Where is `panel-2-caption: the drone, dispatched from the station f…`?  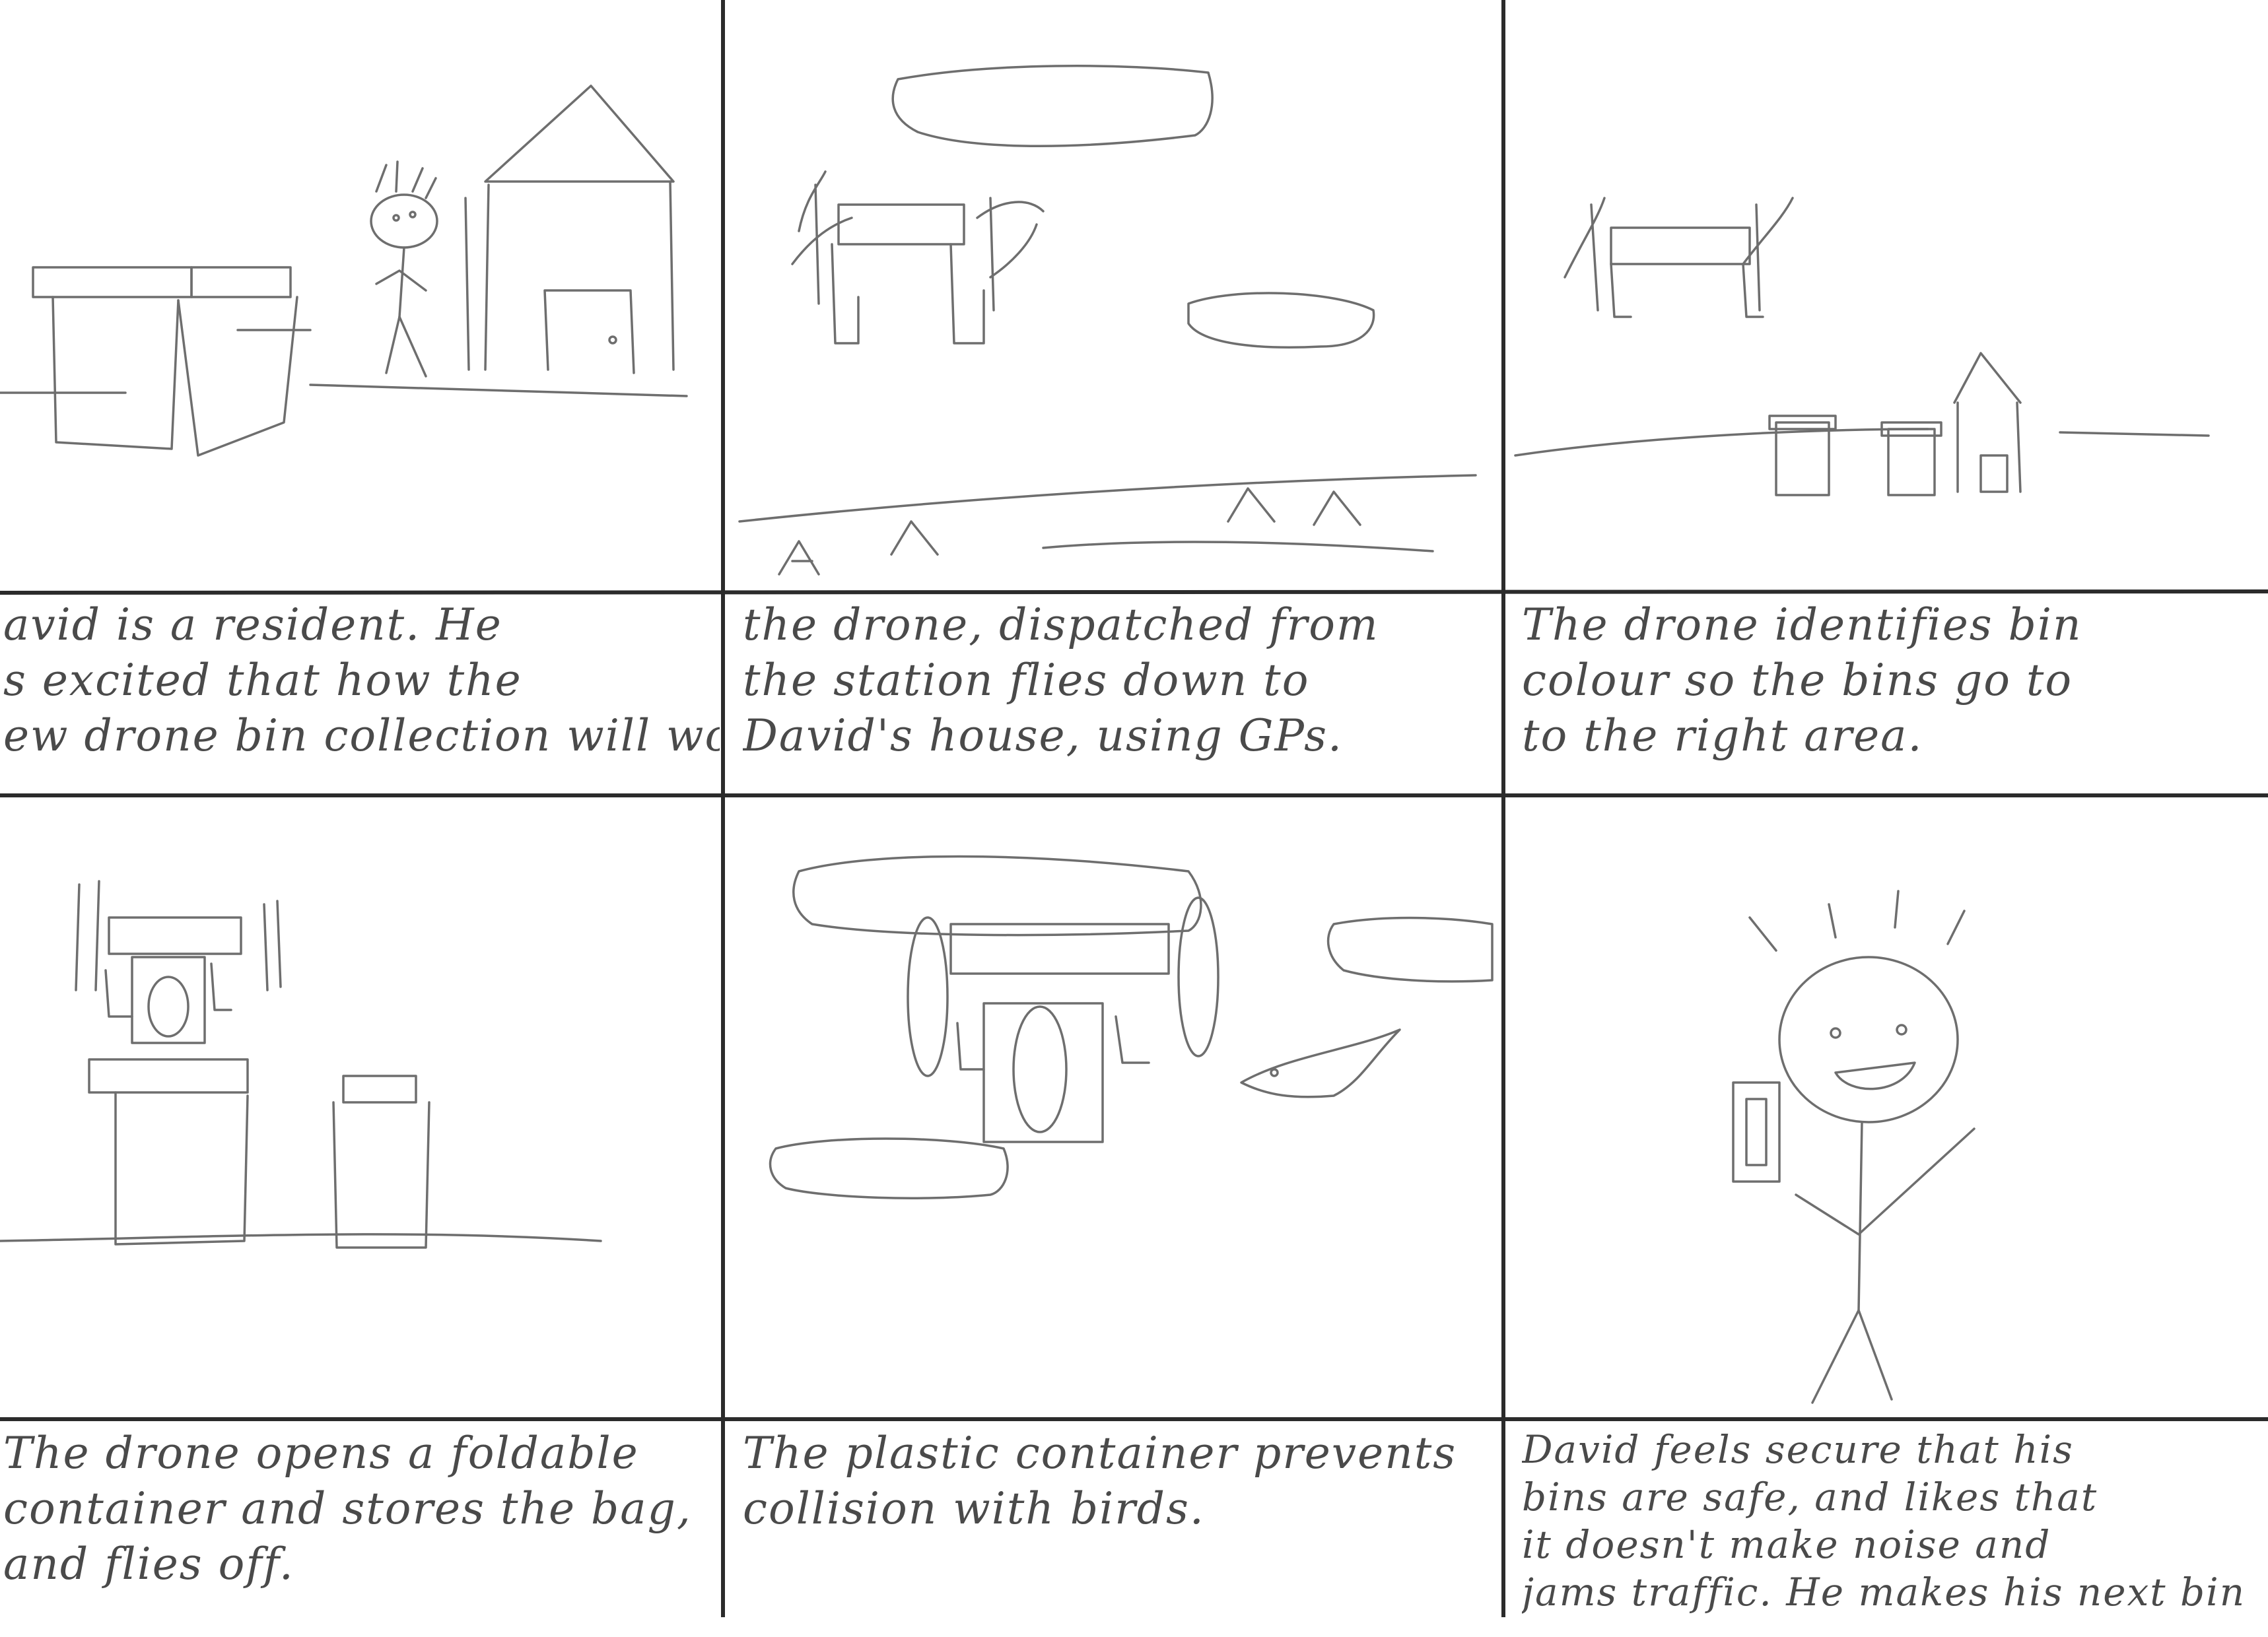
panel-2-caption: the drone, dispatched from the station f… is located at coordinates (1121, 680).